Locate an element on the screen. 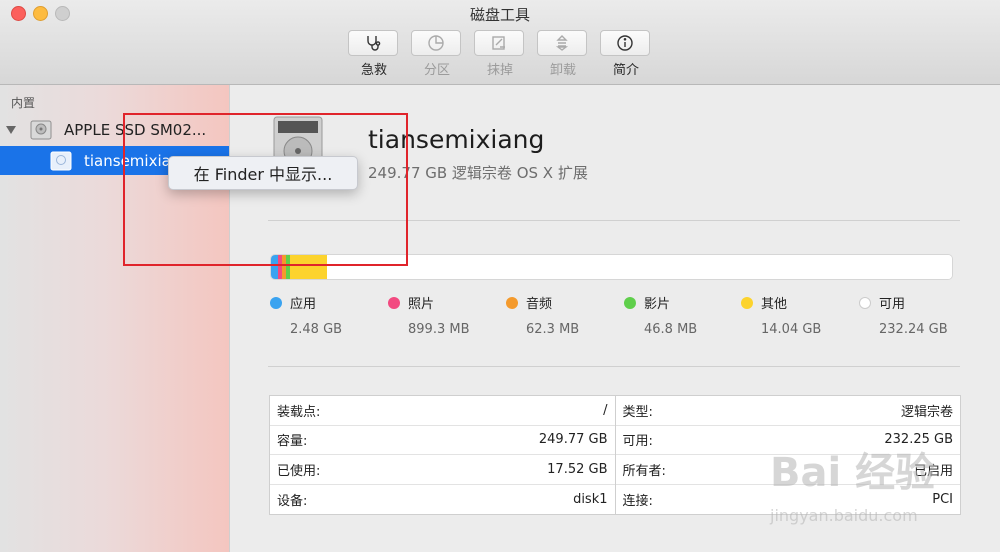 The width and height of the screenshot is (1000, 552). first-aid-label: 急救 is located at coordinates (373, 70).